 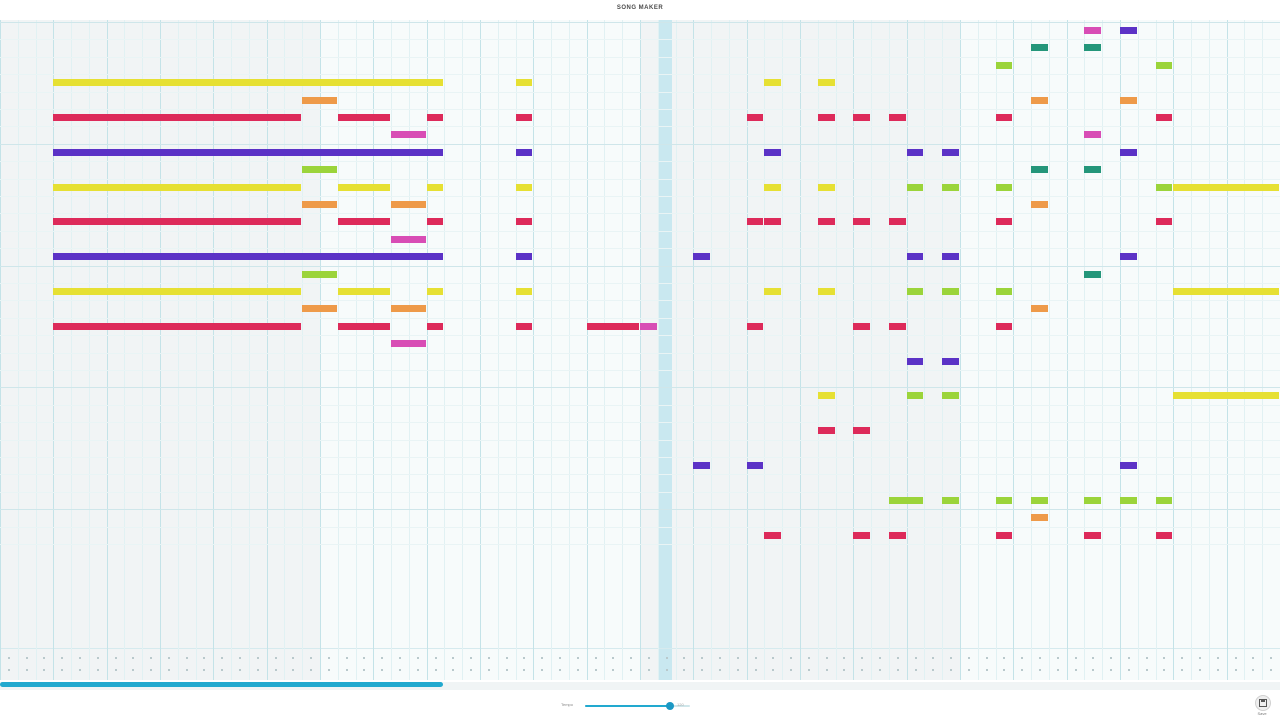 I want to click on progress-track, so click(x=640, y=686).